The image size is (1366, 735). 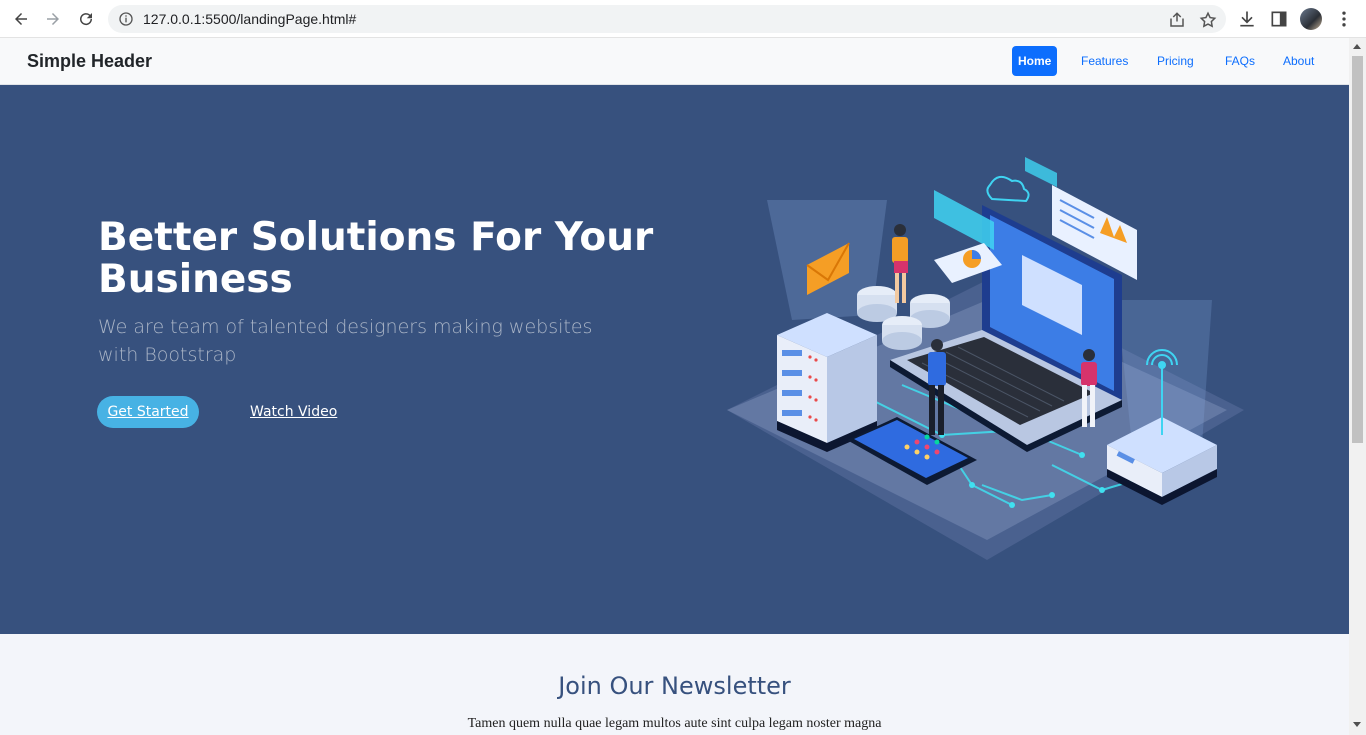 I want to click on share-icon, so click(x=1177, y=20).